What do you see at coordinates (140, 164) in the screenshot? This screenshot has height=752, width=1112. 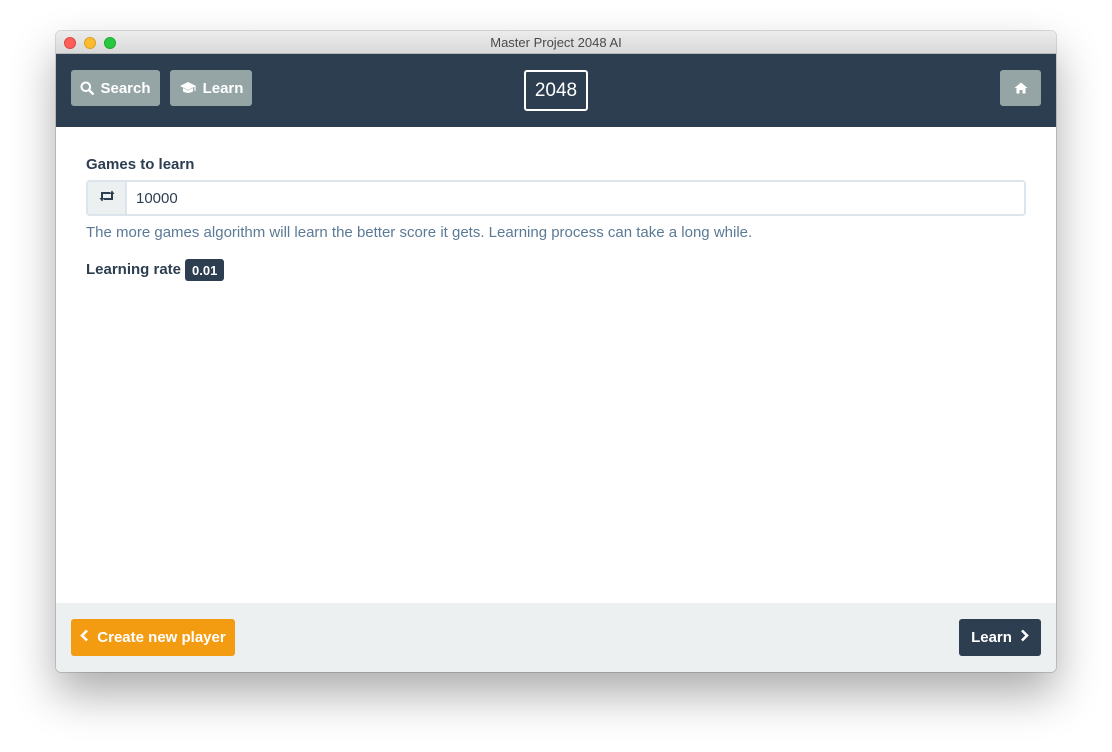 I see `games-to-learn-label: Games to learn` at bounding box center [140, 164].